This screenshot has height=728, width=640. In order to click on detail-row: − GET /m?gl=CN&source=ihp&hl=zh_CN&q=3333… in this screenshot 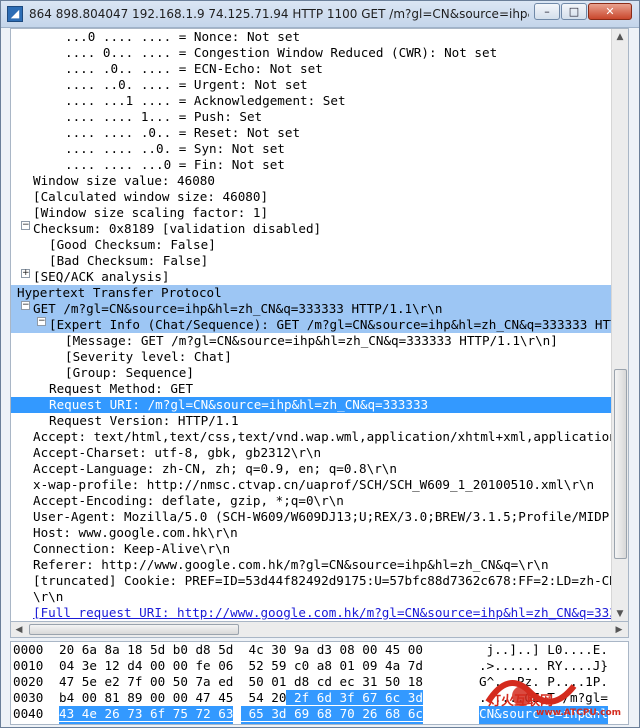, I will do `click(311, 309)`.